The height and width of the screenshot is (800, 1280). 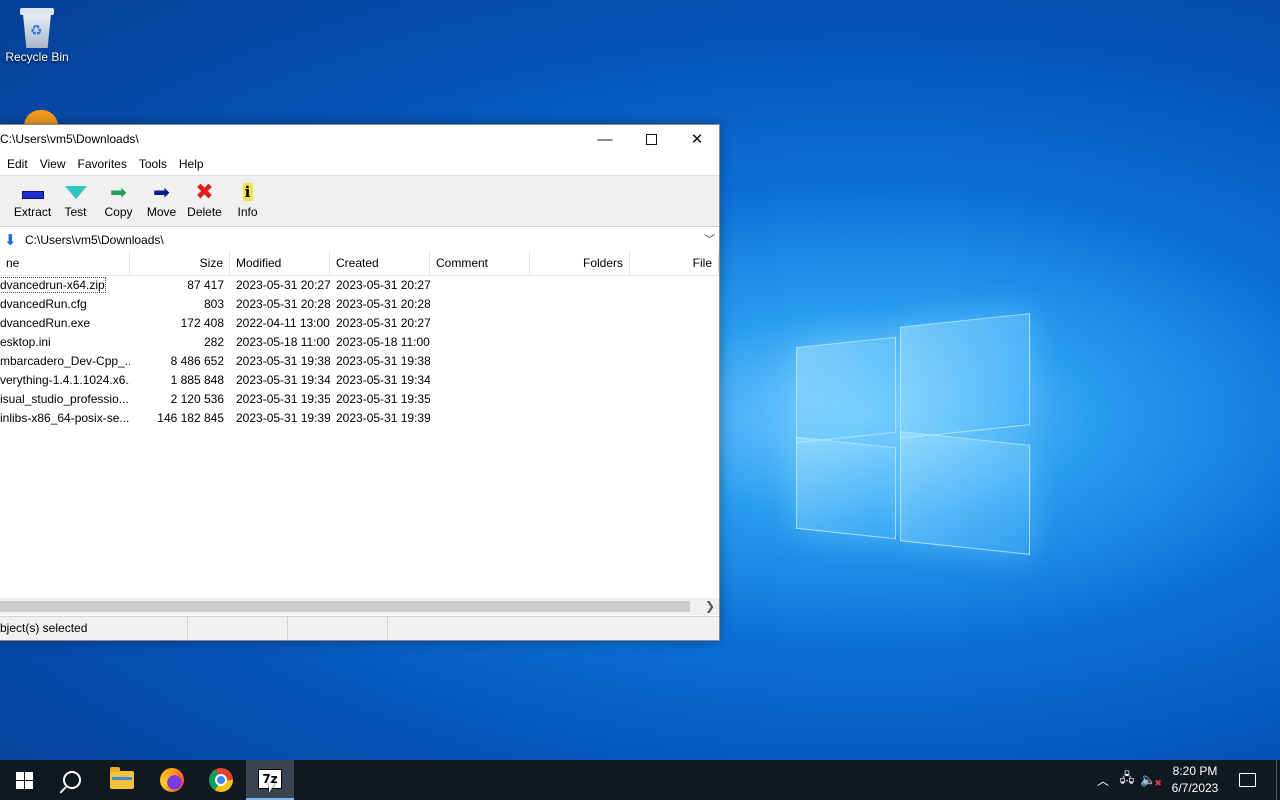 What do you see at coordinates (53, 164) in the screenshot?
I see `menu-view: View` at bounding box center [53, 164].